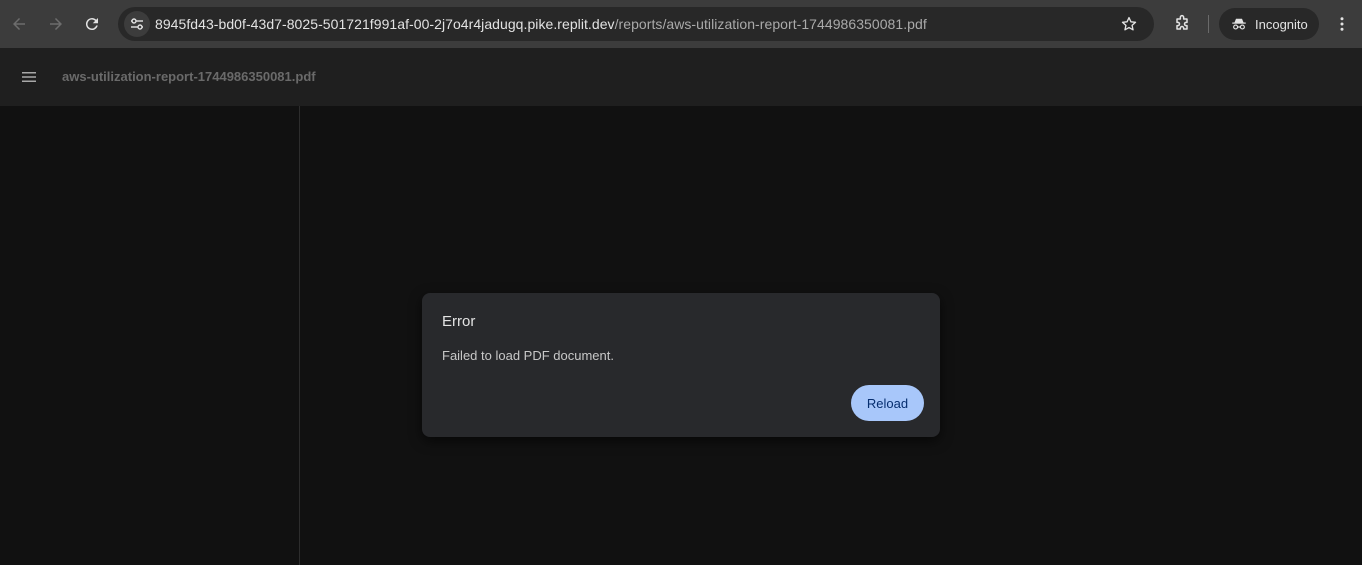 The height and width of the screenshot is (565, 1362). I want to click on menu-icon, so click(29, 77).